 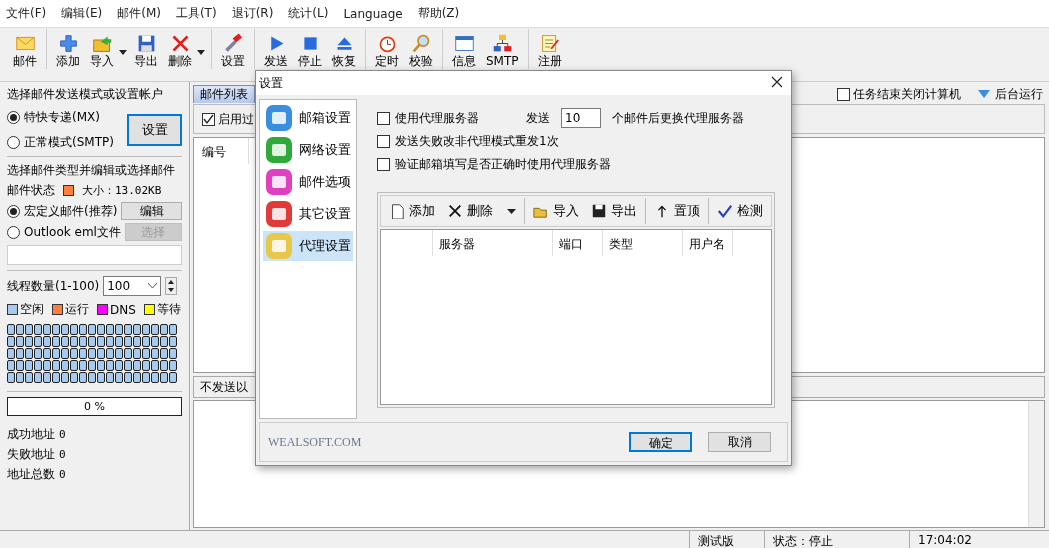 What do you see at coordinates (1019, 94) in the screenshot?
I see `background-run-button: 后台运行` at bounding box center [1019, 94].